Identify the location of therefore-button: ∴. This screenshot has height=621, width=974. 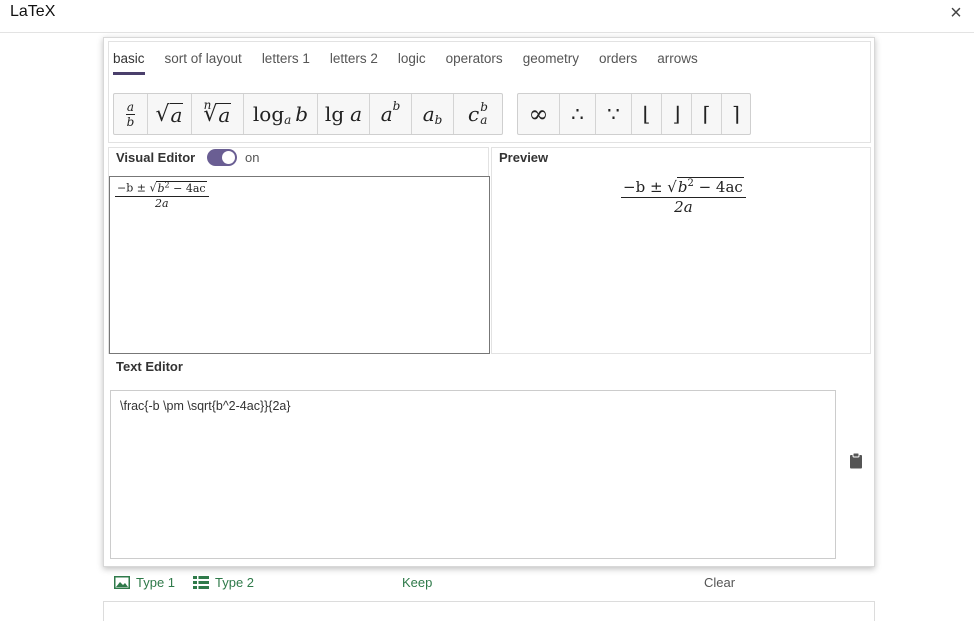
(578, 114).